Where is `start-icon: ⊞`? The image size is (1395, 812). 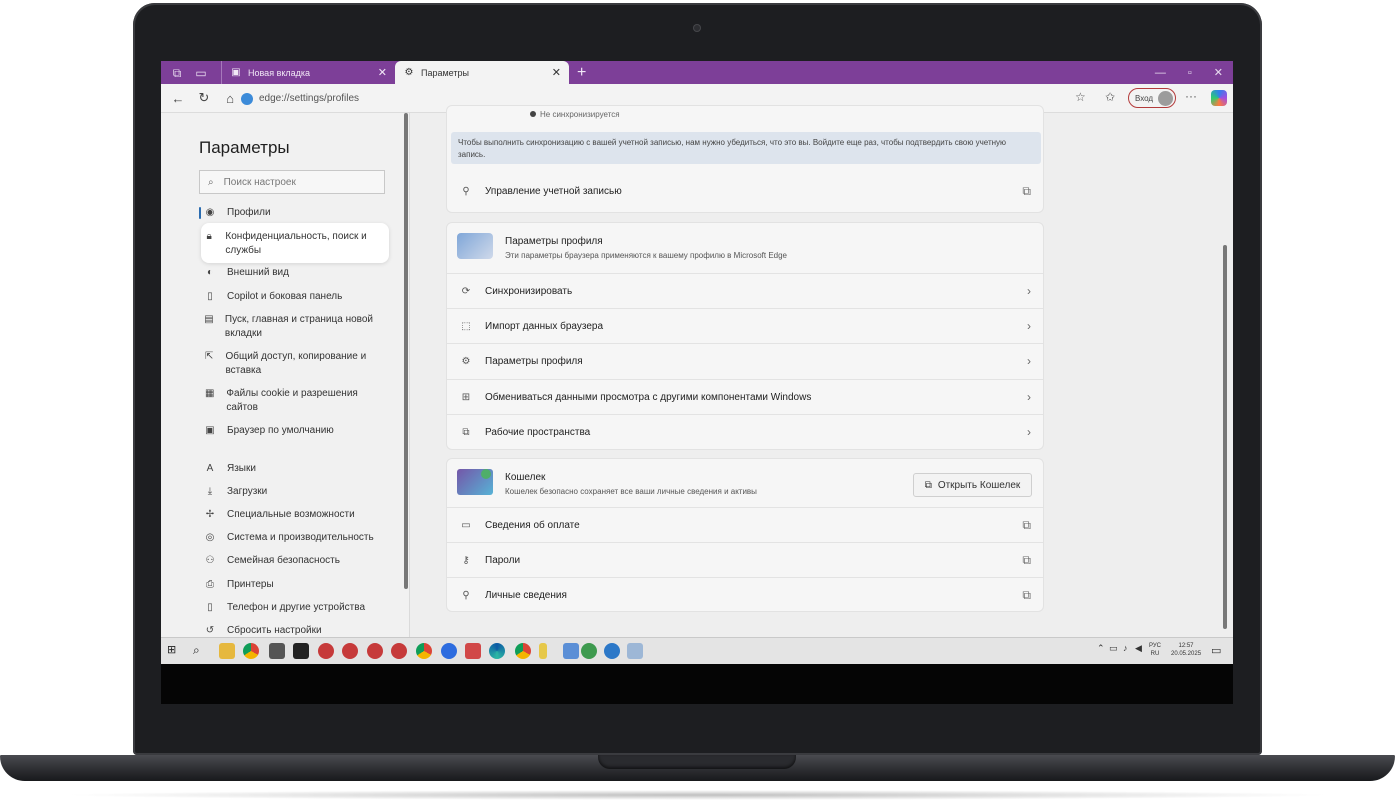 start-icon: ⊞ is located at coordinates (175, 651).